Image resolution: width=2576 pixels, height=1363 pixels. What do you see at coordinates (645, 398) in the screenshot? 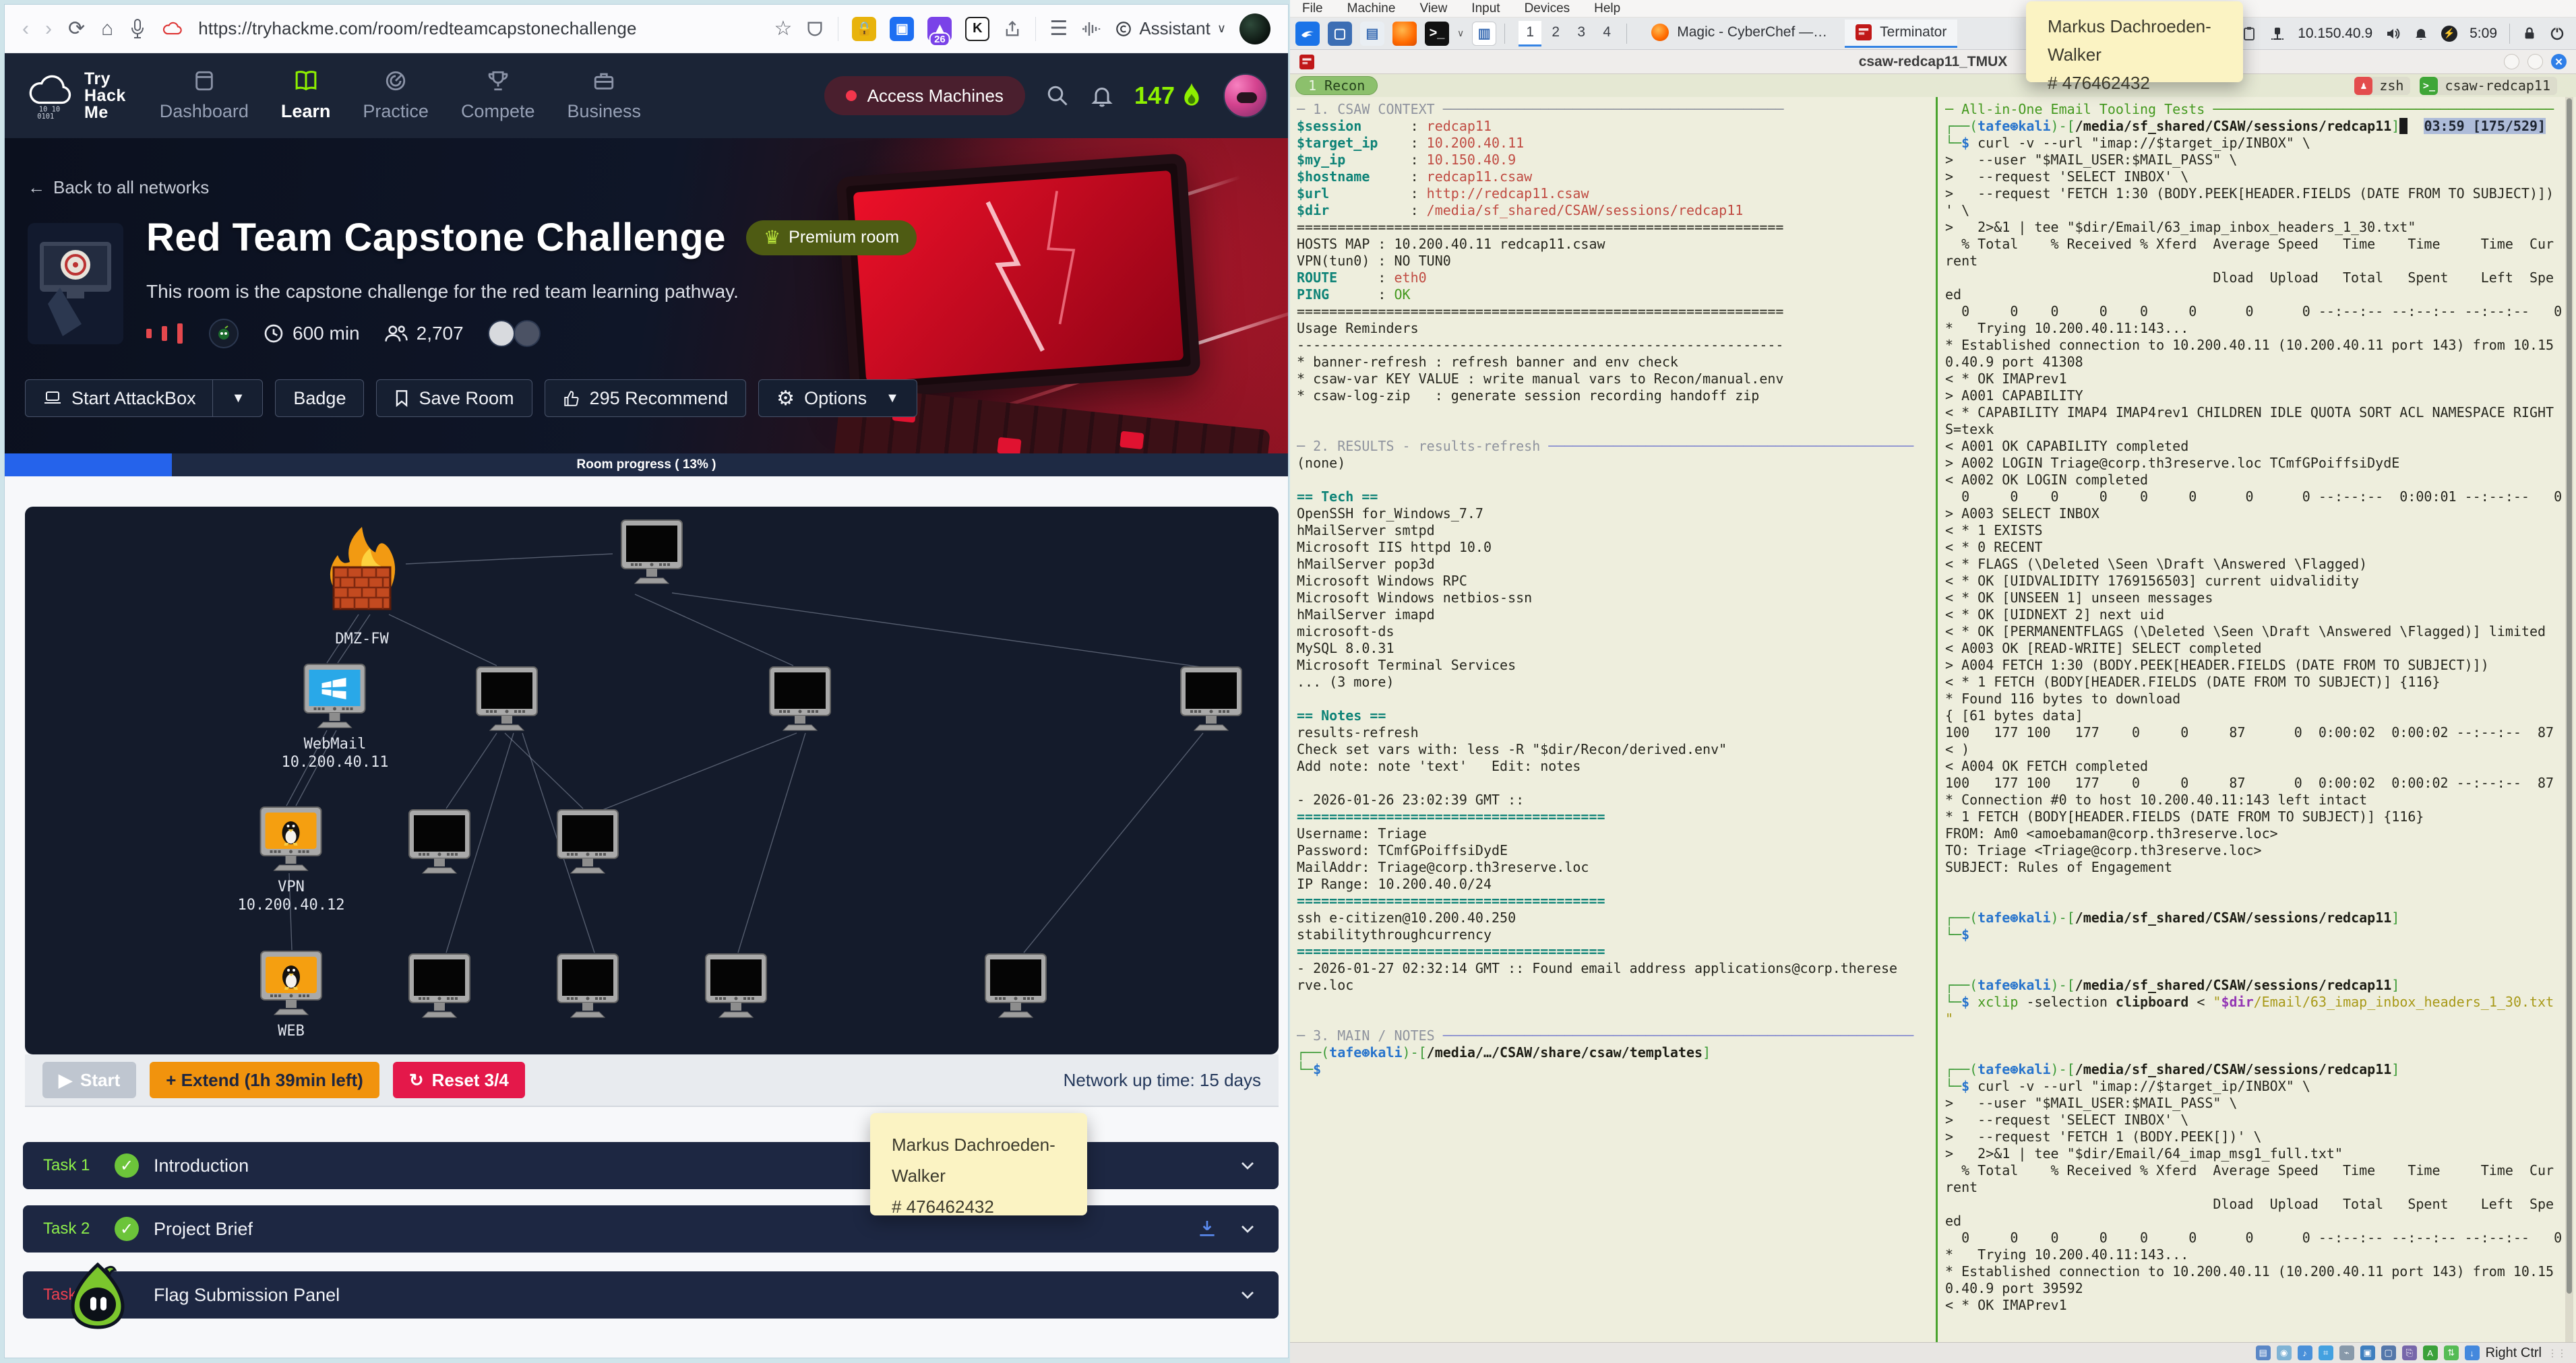
I see `recommend-button: 295 Recommend` at bounding box center [645, 398].